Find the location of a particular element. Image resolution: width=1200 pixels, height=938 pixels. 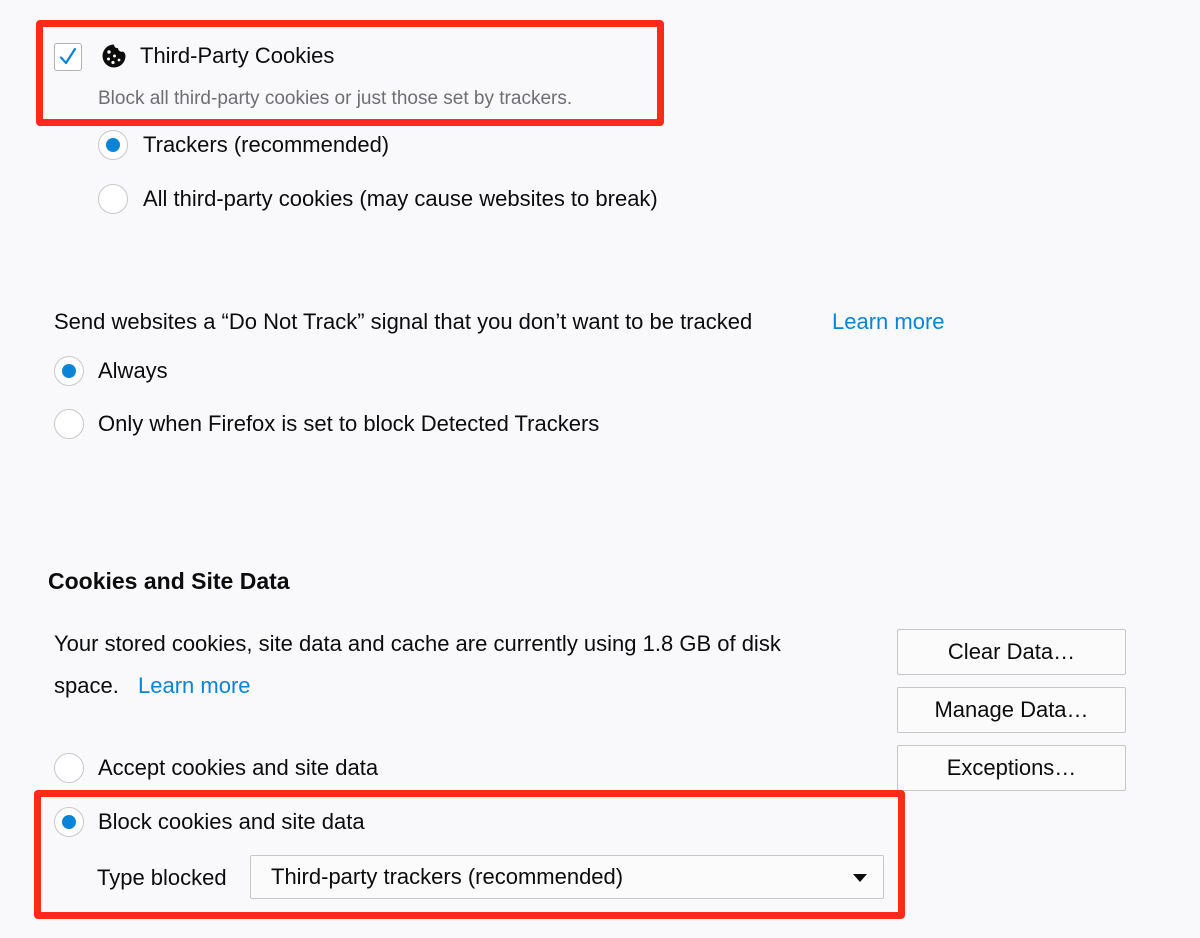

all-third-party-cookies-radio is located at coordinates (113, 199).